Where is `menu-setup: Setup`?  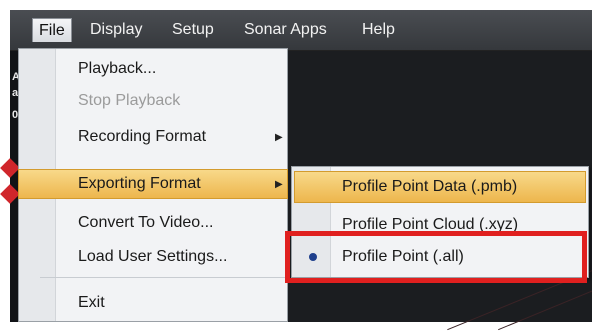
menu-setup: Setup is located at coordinates (193, 30).